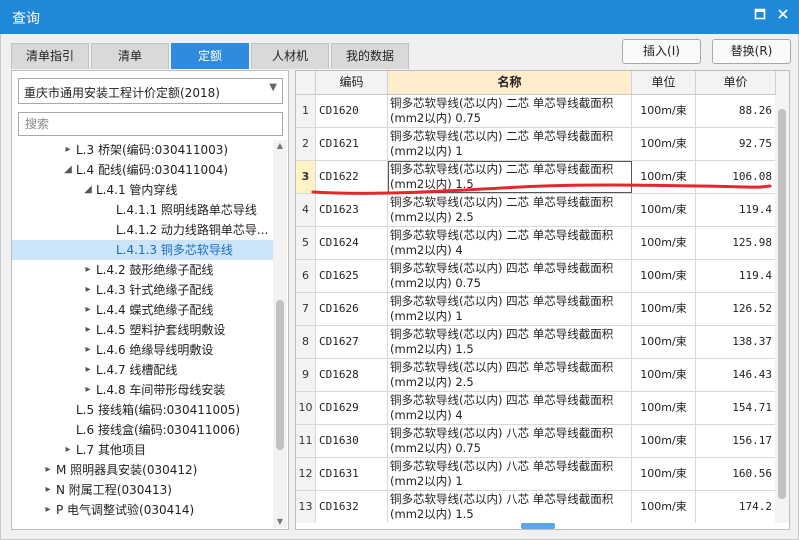 Image resolution: width=799 pixels, height=540 pixels. What do you see at coordinates (736, 83) in the screenshot?
I see `price-header: 单价` at bounding box center [736, 83].